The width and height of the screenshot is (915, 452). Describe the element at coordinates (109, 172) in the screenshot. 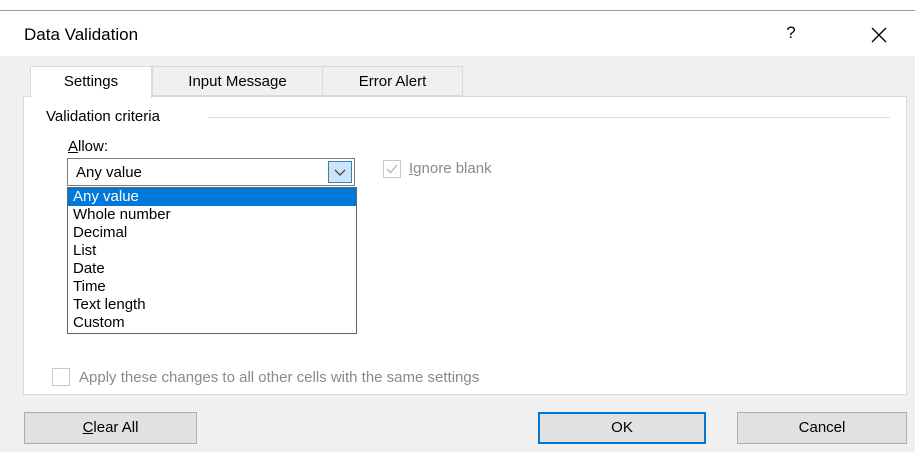

I see `allow-selected-value: Any value` at that location.